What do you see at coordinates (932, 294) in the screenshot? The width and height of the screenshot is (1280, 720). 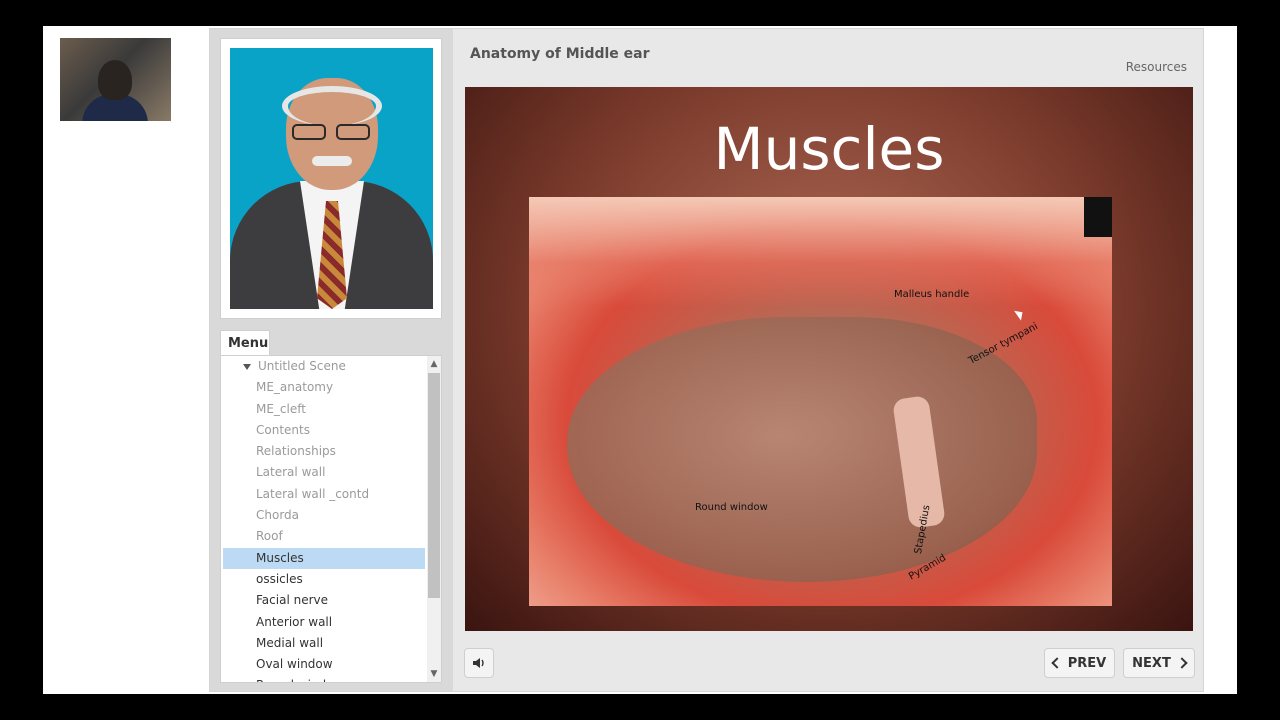 I see `label-malleus-handle: Malleus handle` at bounding box center [932, 294].